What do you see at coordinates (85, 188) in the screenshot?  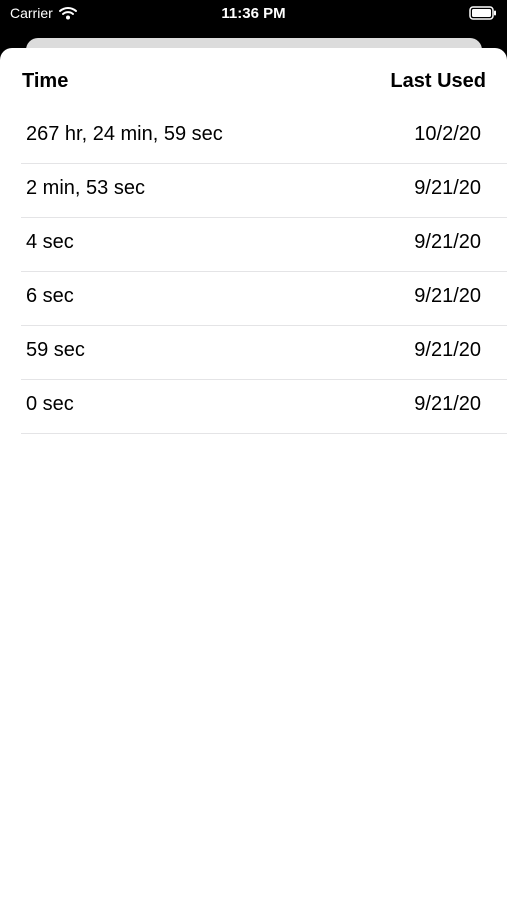 I see `row-duration: 2 min, 53 sec` at bounding box center [85, 188].